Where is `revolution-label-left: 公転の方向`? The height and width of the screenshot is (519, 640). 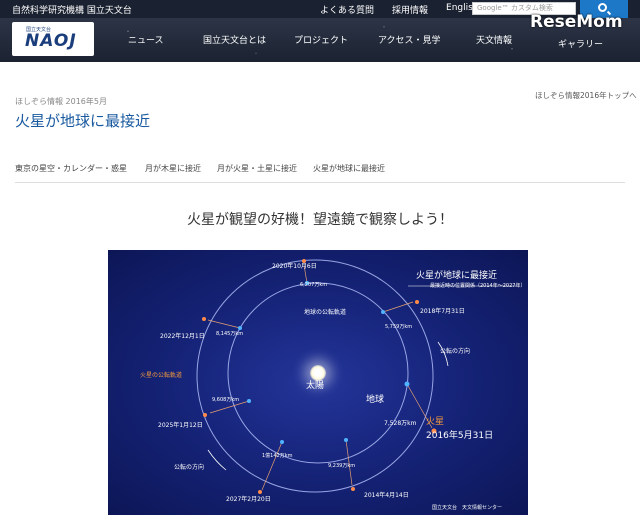
revolution-label-left: 公転の方向 is located at coordinates (189, 467).